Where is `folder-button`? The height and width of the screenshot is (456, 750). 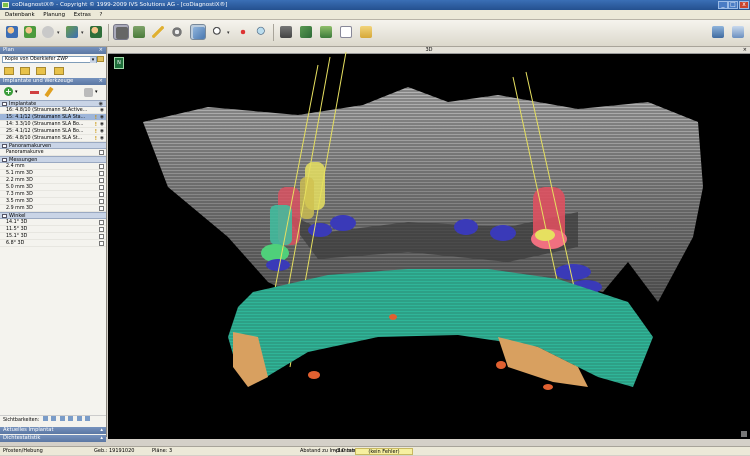
folder-button is located at coordinates (366, 32).